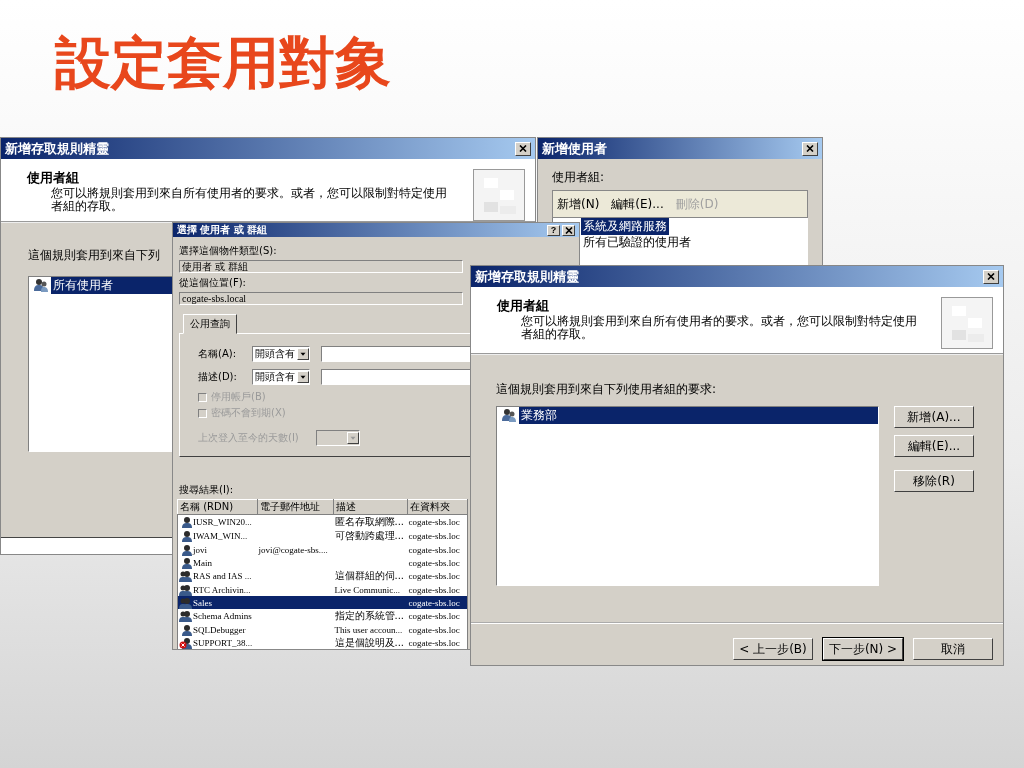  I want to click on table-row: Schema Admins 指定的系統管... cogate-sbs.loc, so click(322, 616).